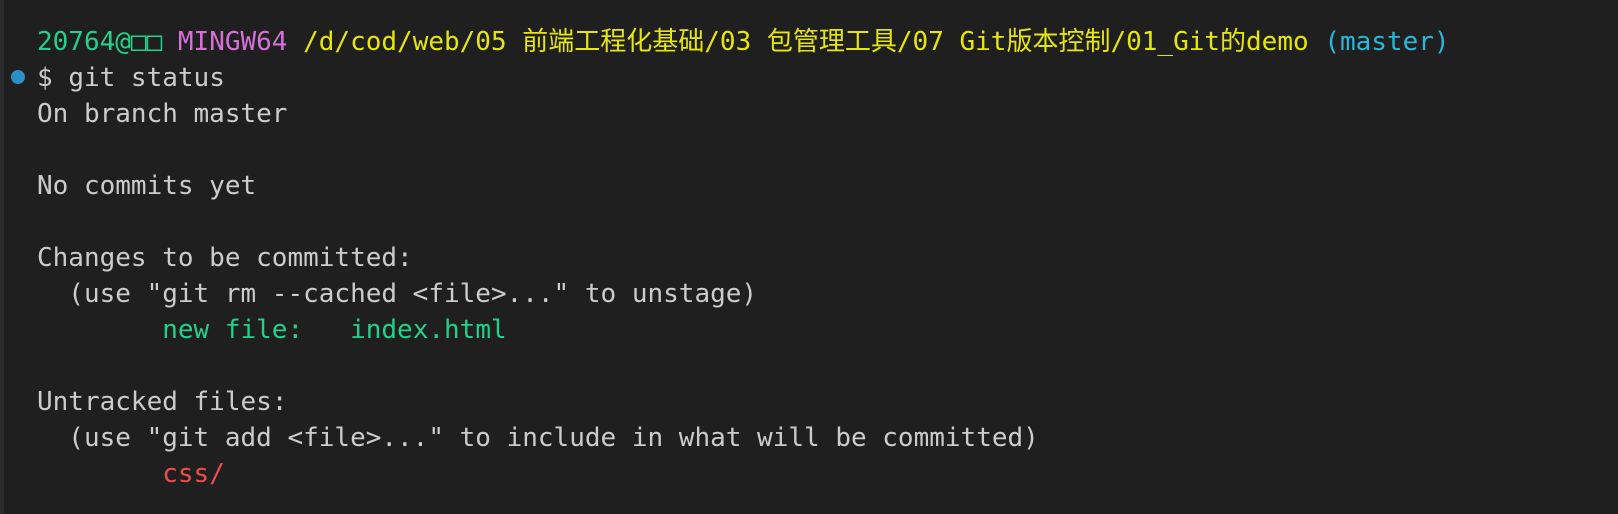 Image resolution: width=1618 pixels, height=514 pixels. I want to click on branch-line: On branch master, so click(162, 114).